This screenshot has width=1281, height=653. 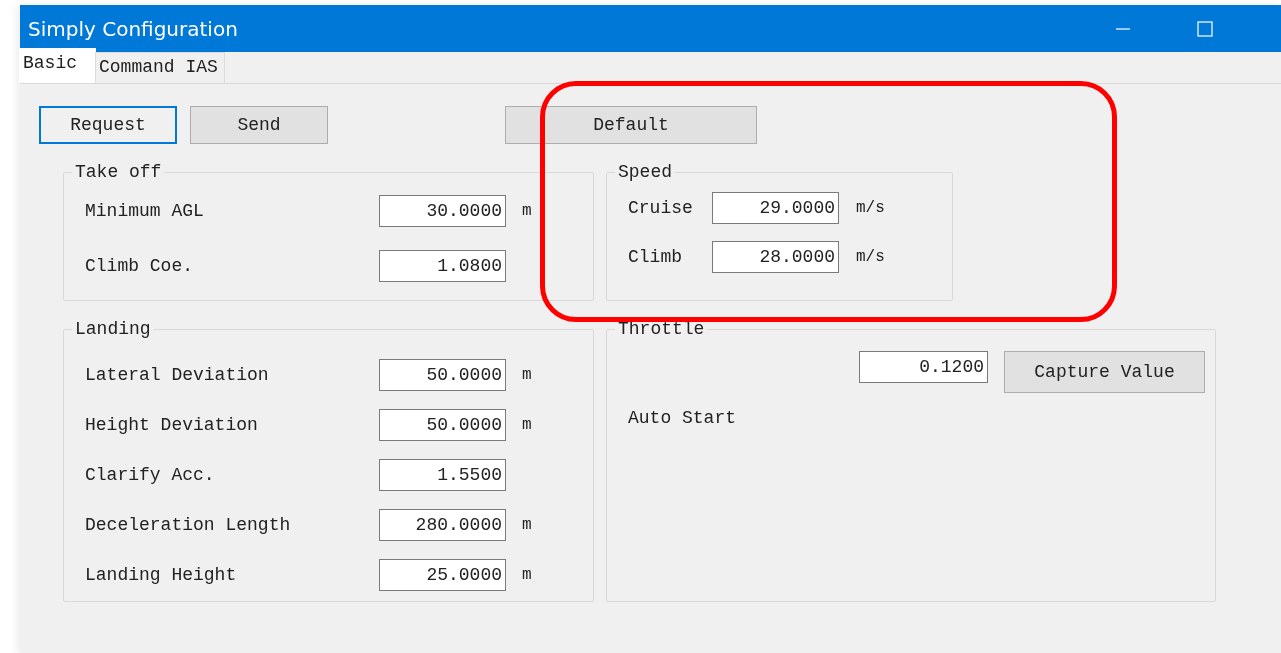 What do you see at coordinates (442, 265) in the screenshot?
I see `input-field: 1.0800` at bounding box center [442, 265].